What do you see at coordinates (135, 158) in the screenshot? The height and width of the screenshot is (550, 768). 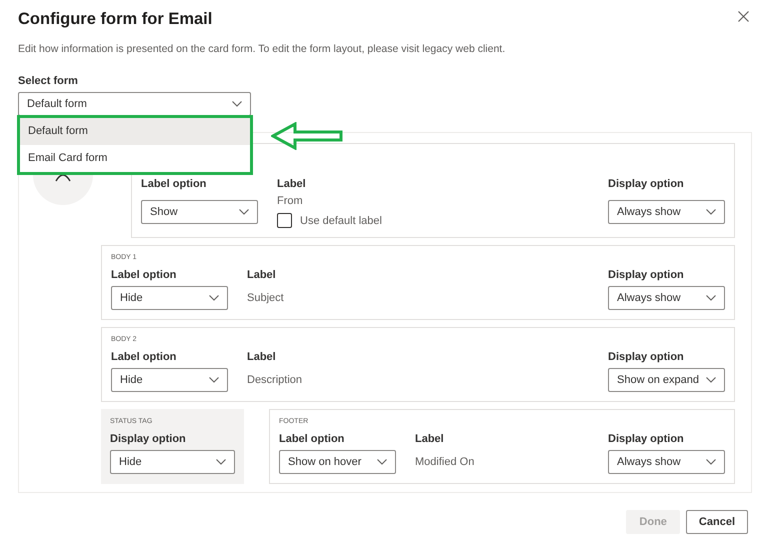 I see `menu-option: Email Card form` at bounding box center [135, 158].